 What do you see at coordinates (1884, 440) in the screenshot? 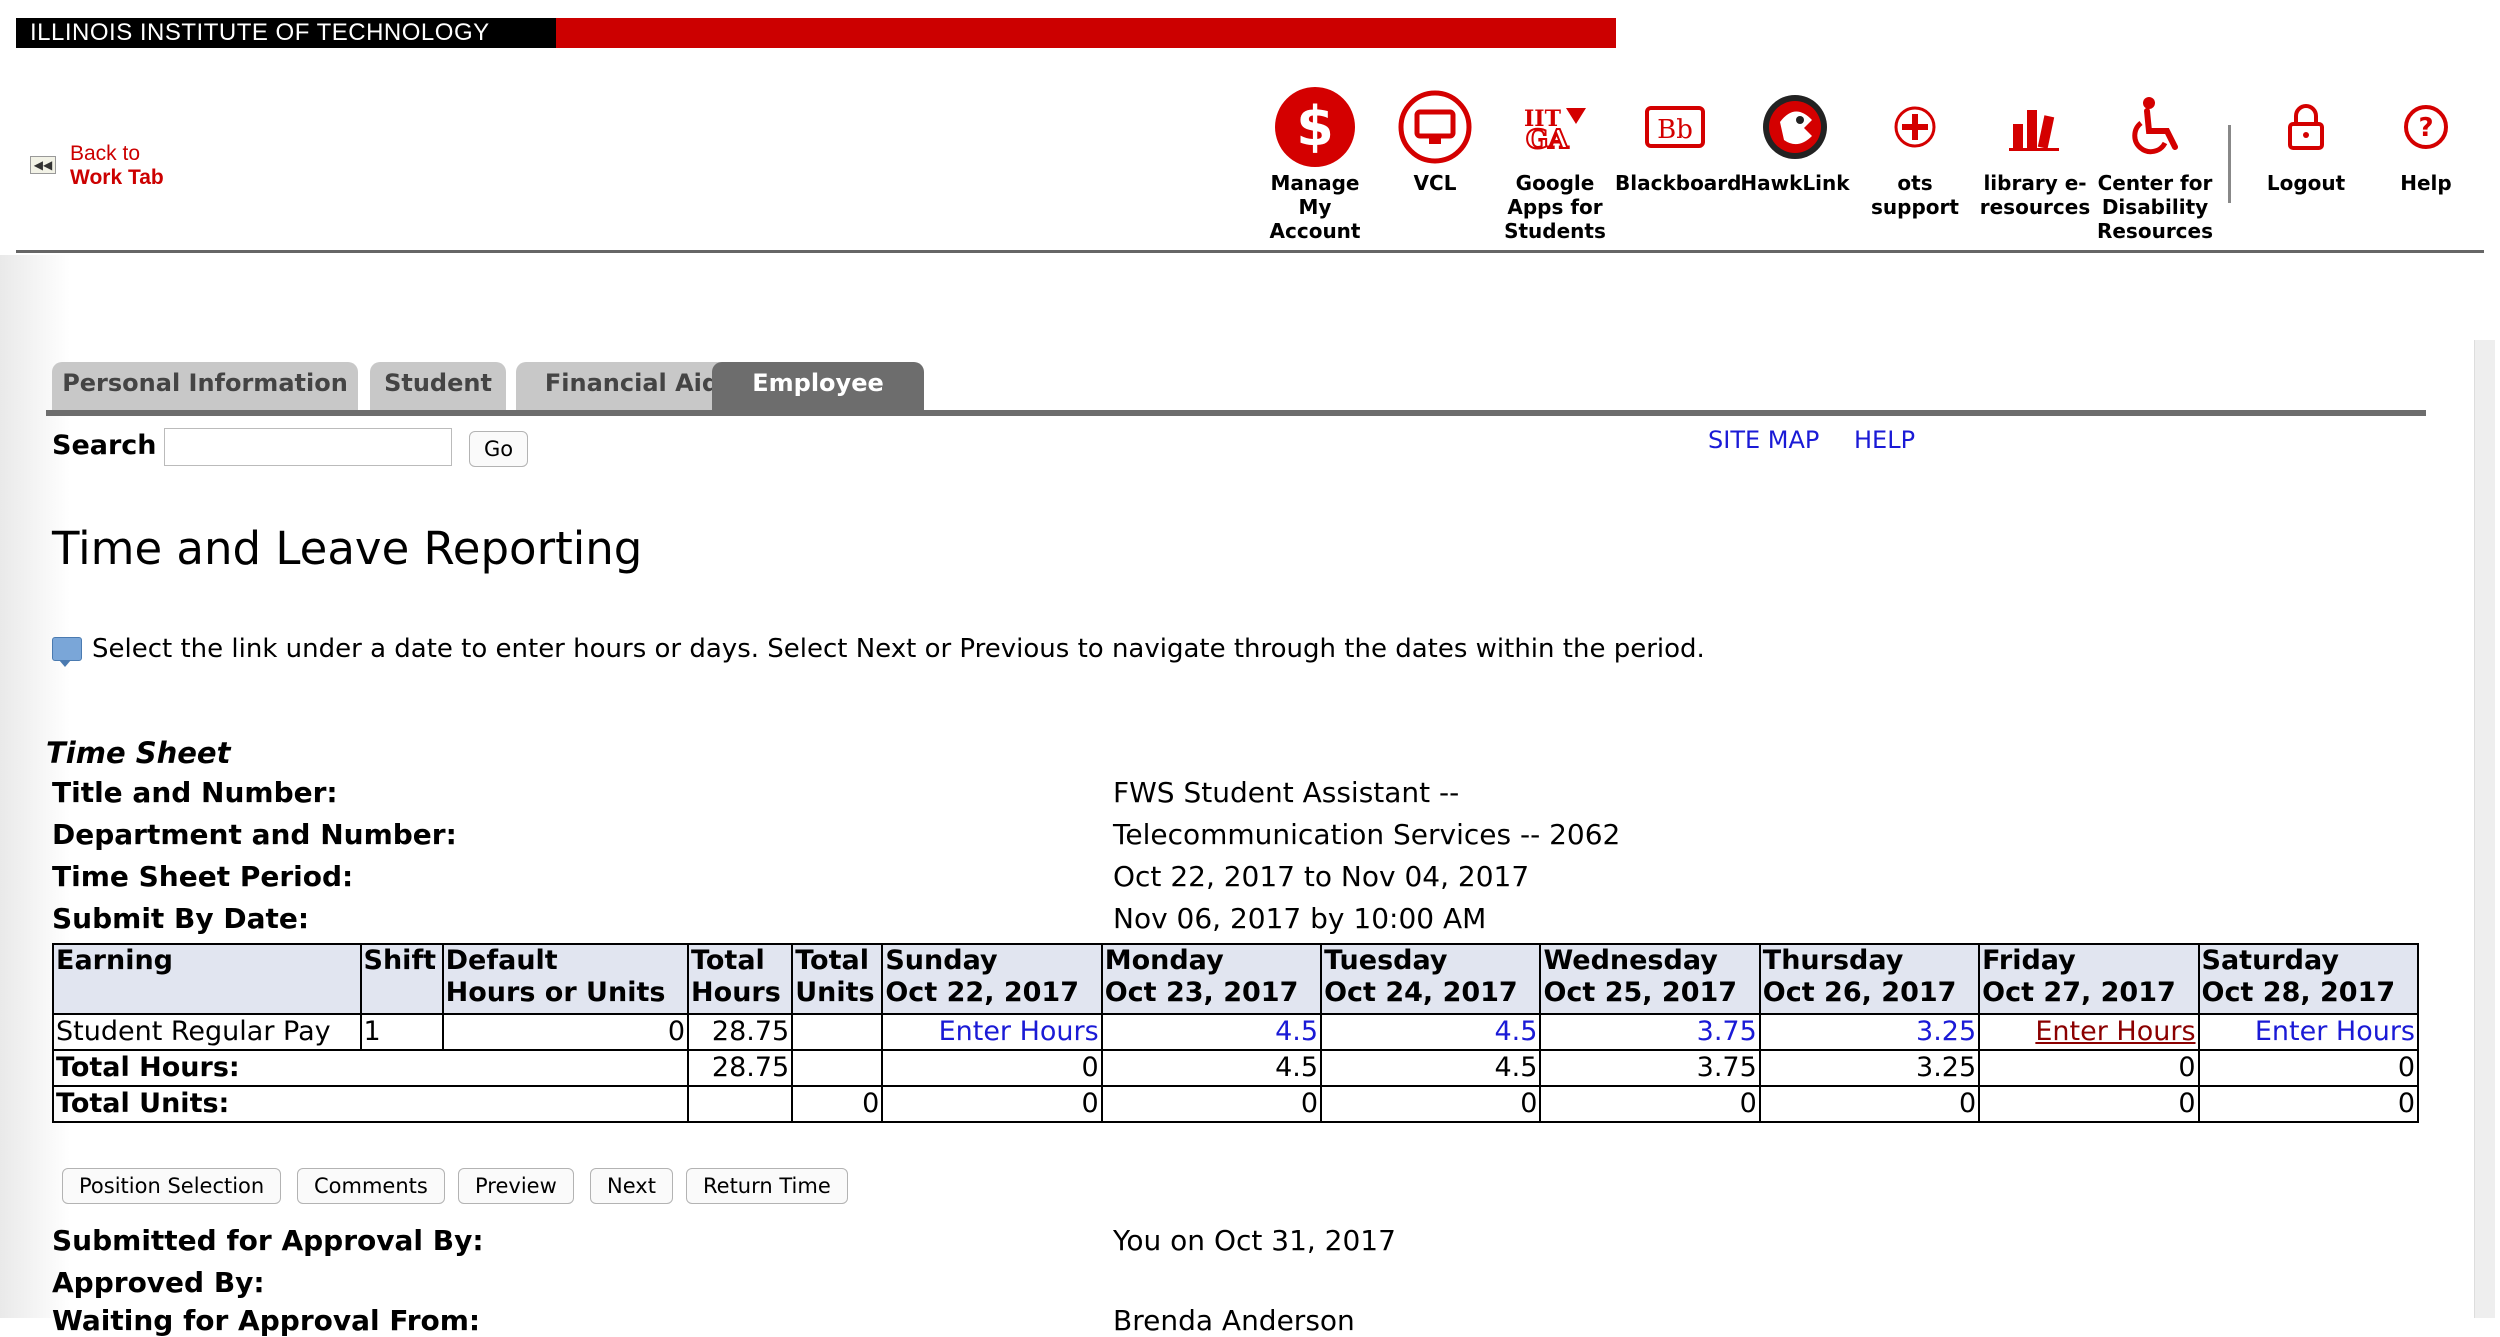
I see `help-top-link: HELP` at bounding box center [1884, 440].